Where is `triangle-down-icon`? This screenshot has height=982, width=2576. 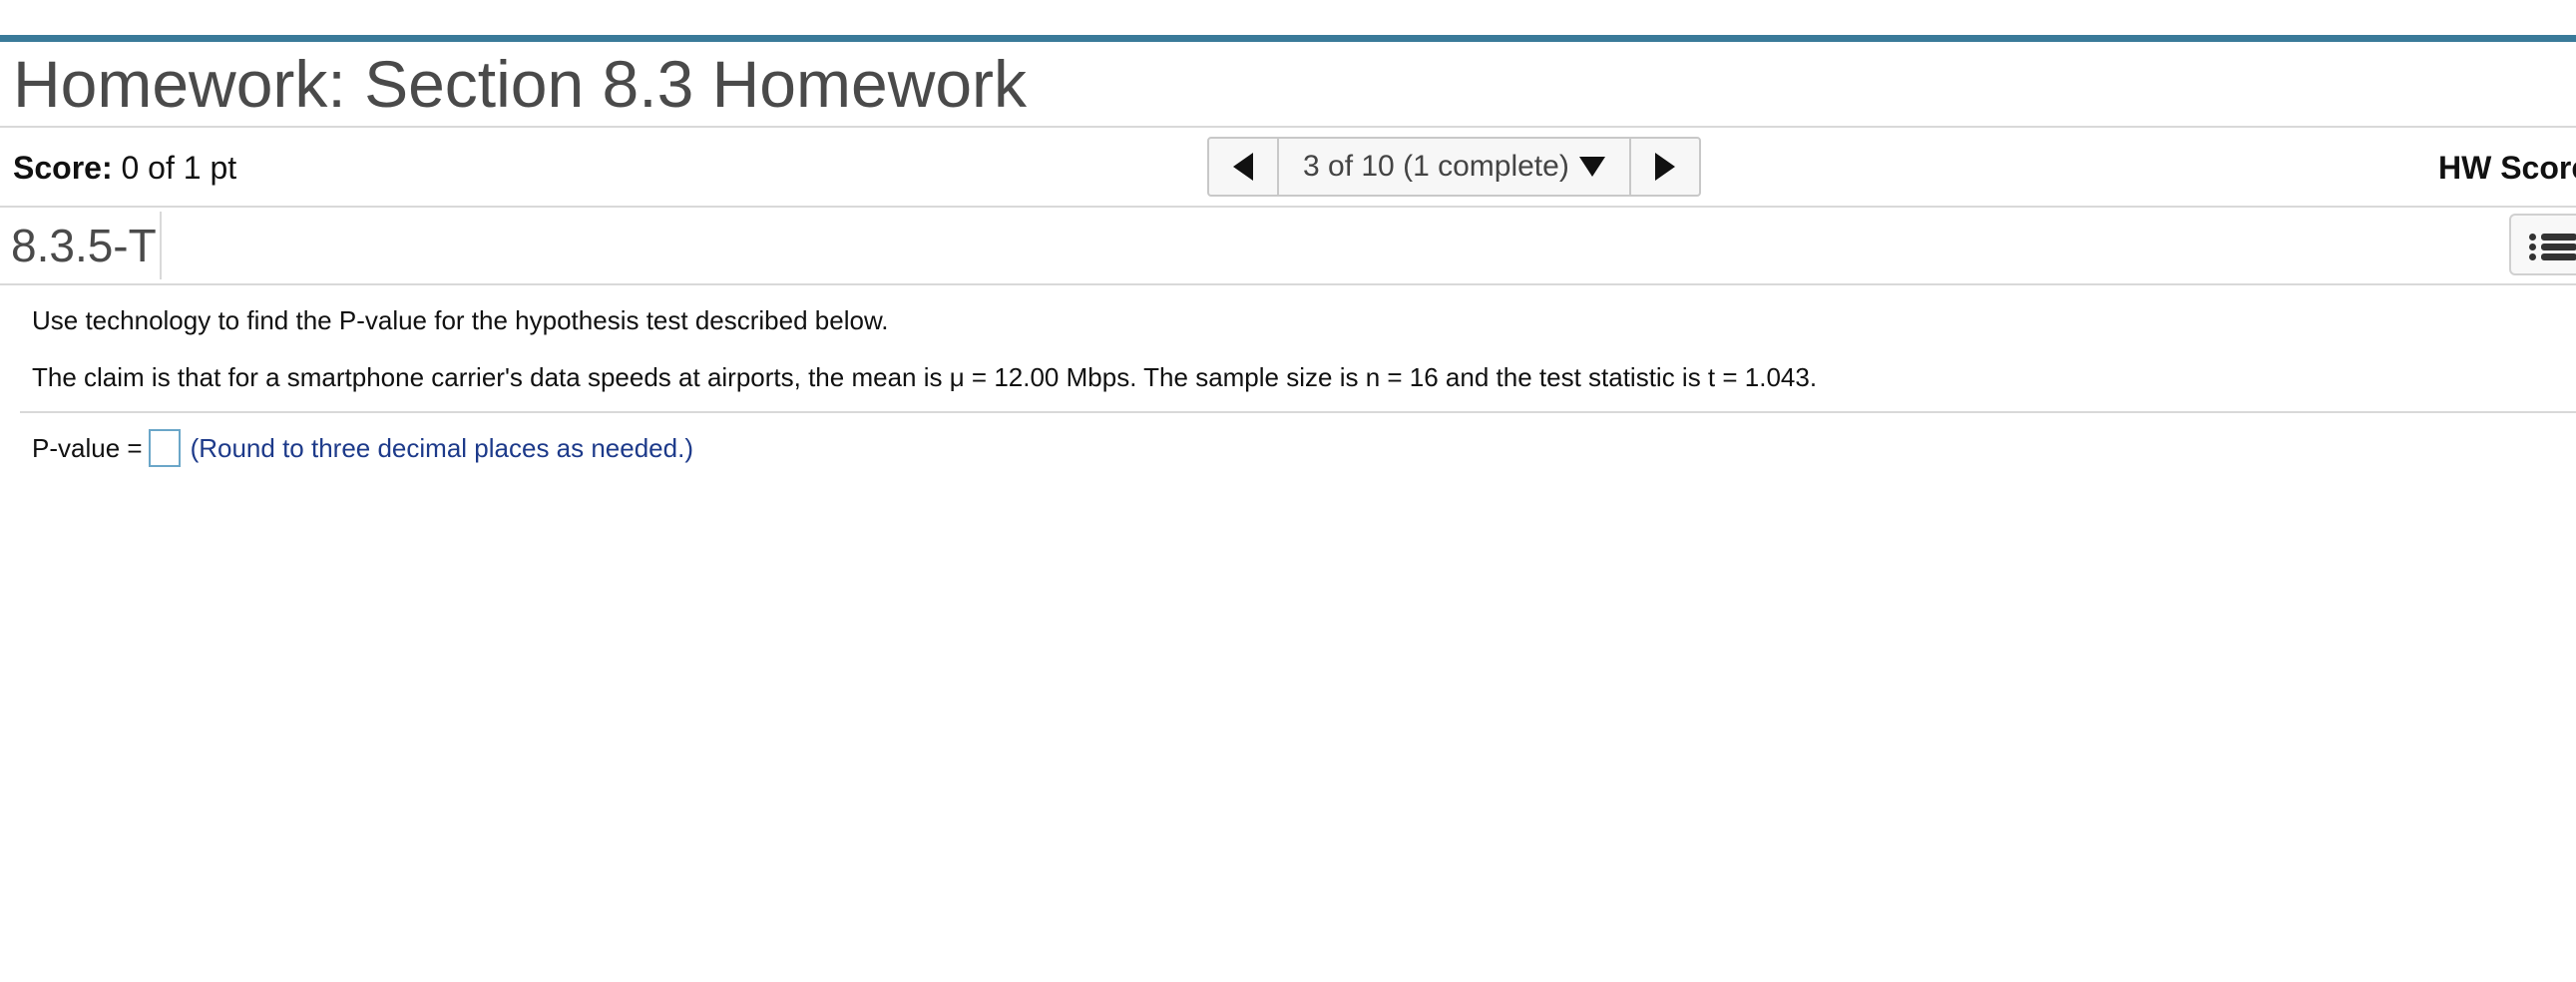
triangle-down-icon is located at coordinates (1591, 167).